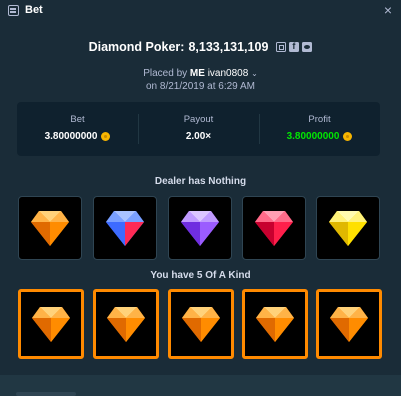 The height and width of the screenshot is (396, 401). I want to click on placed-by: Placed by ME ivan0808 ⌄, so click(200, 73).